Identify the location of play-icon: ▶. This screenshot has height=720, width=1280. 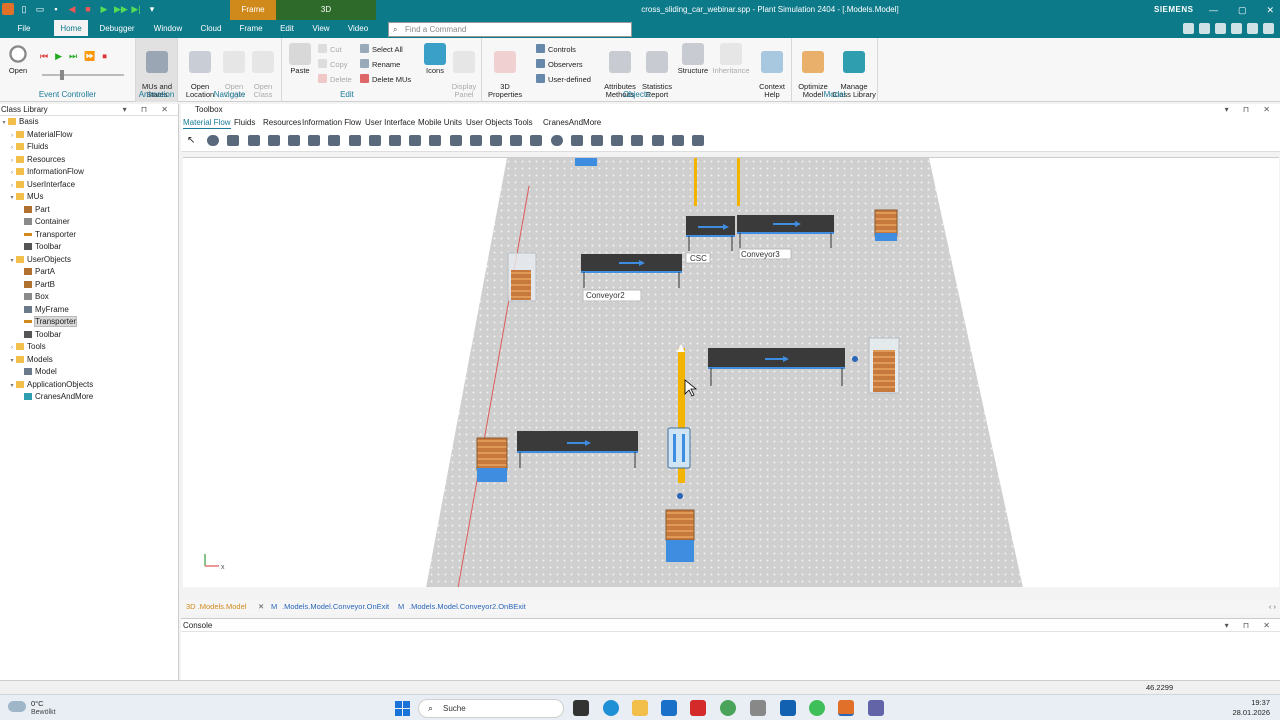
(104, 9).